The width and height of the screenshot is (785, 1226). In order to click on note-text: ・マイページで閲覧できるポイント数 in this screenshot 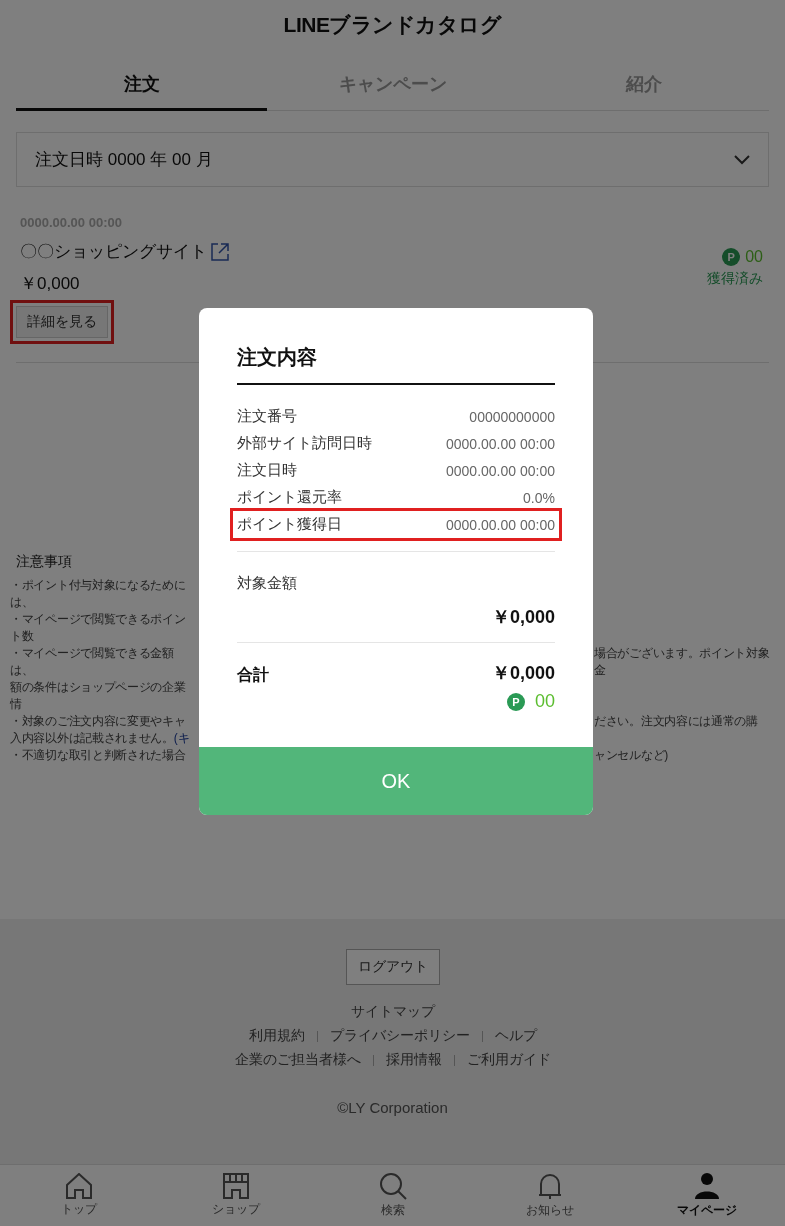, I will do `click(98, 627)`.